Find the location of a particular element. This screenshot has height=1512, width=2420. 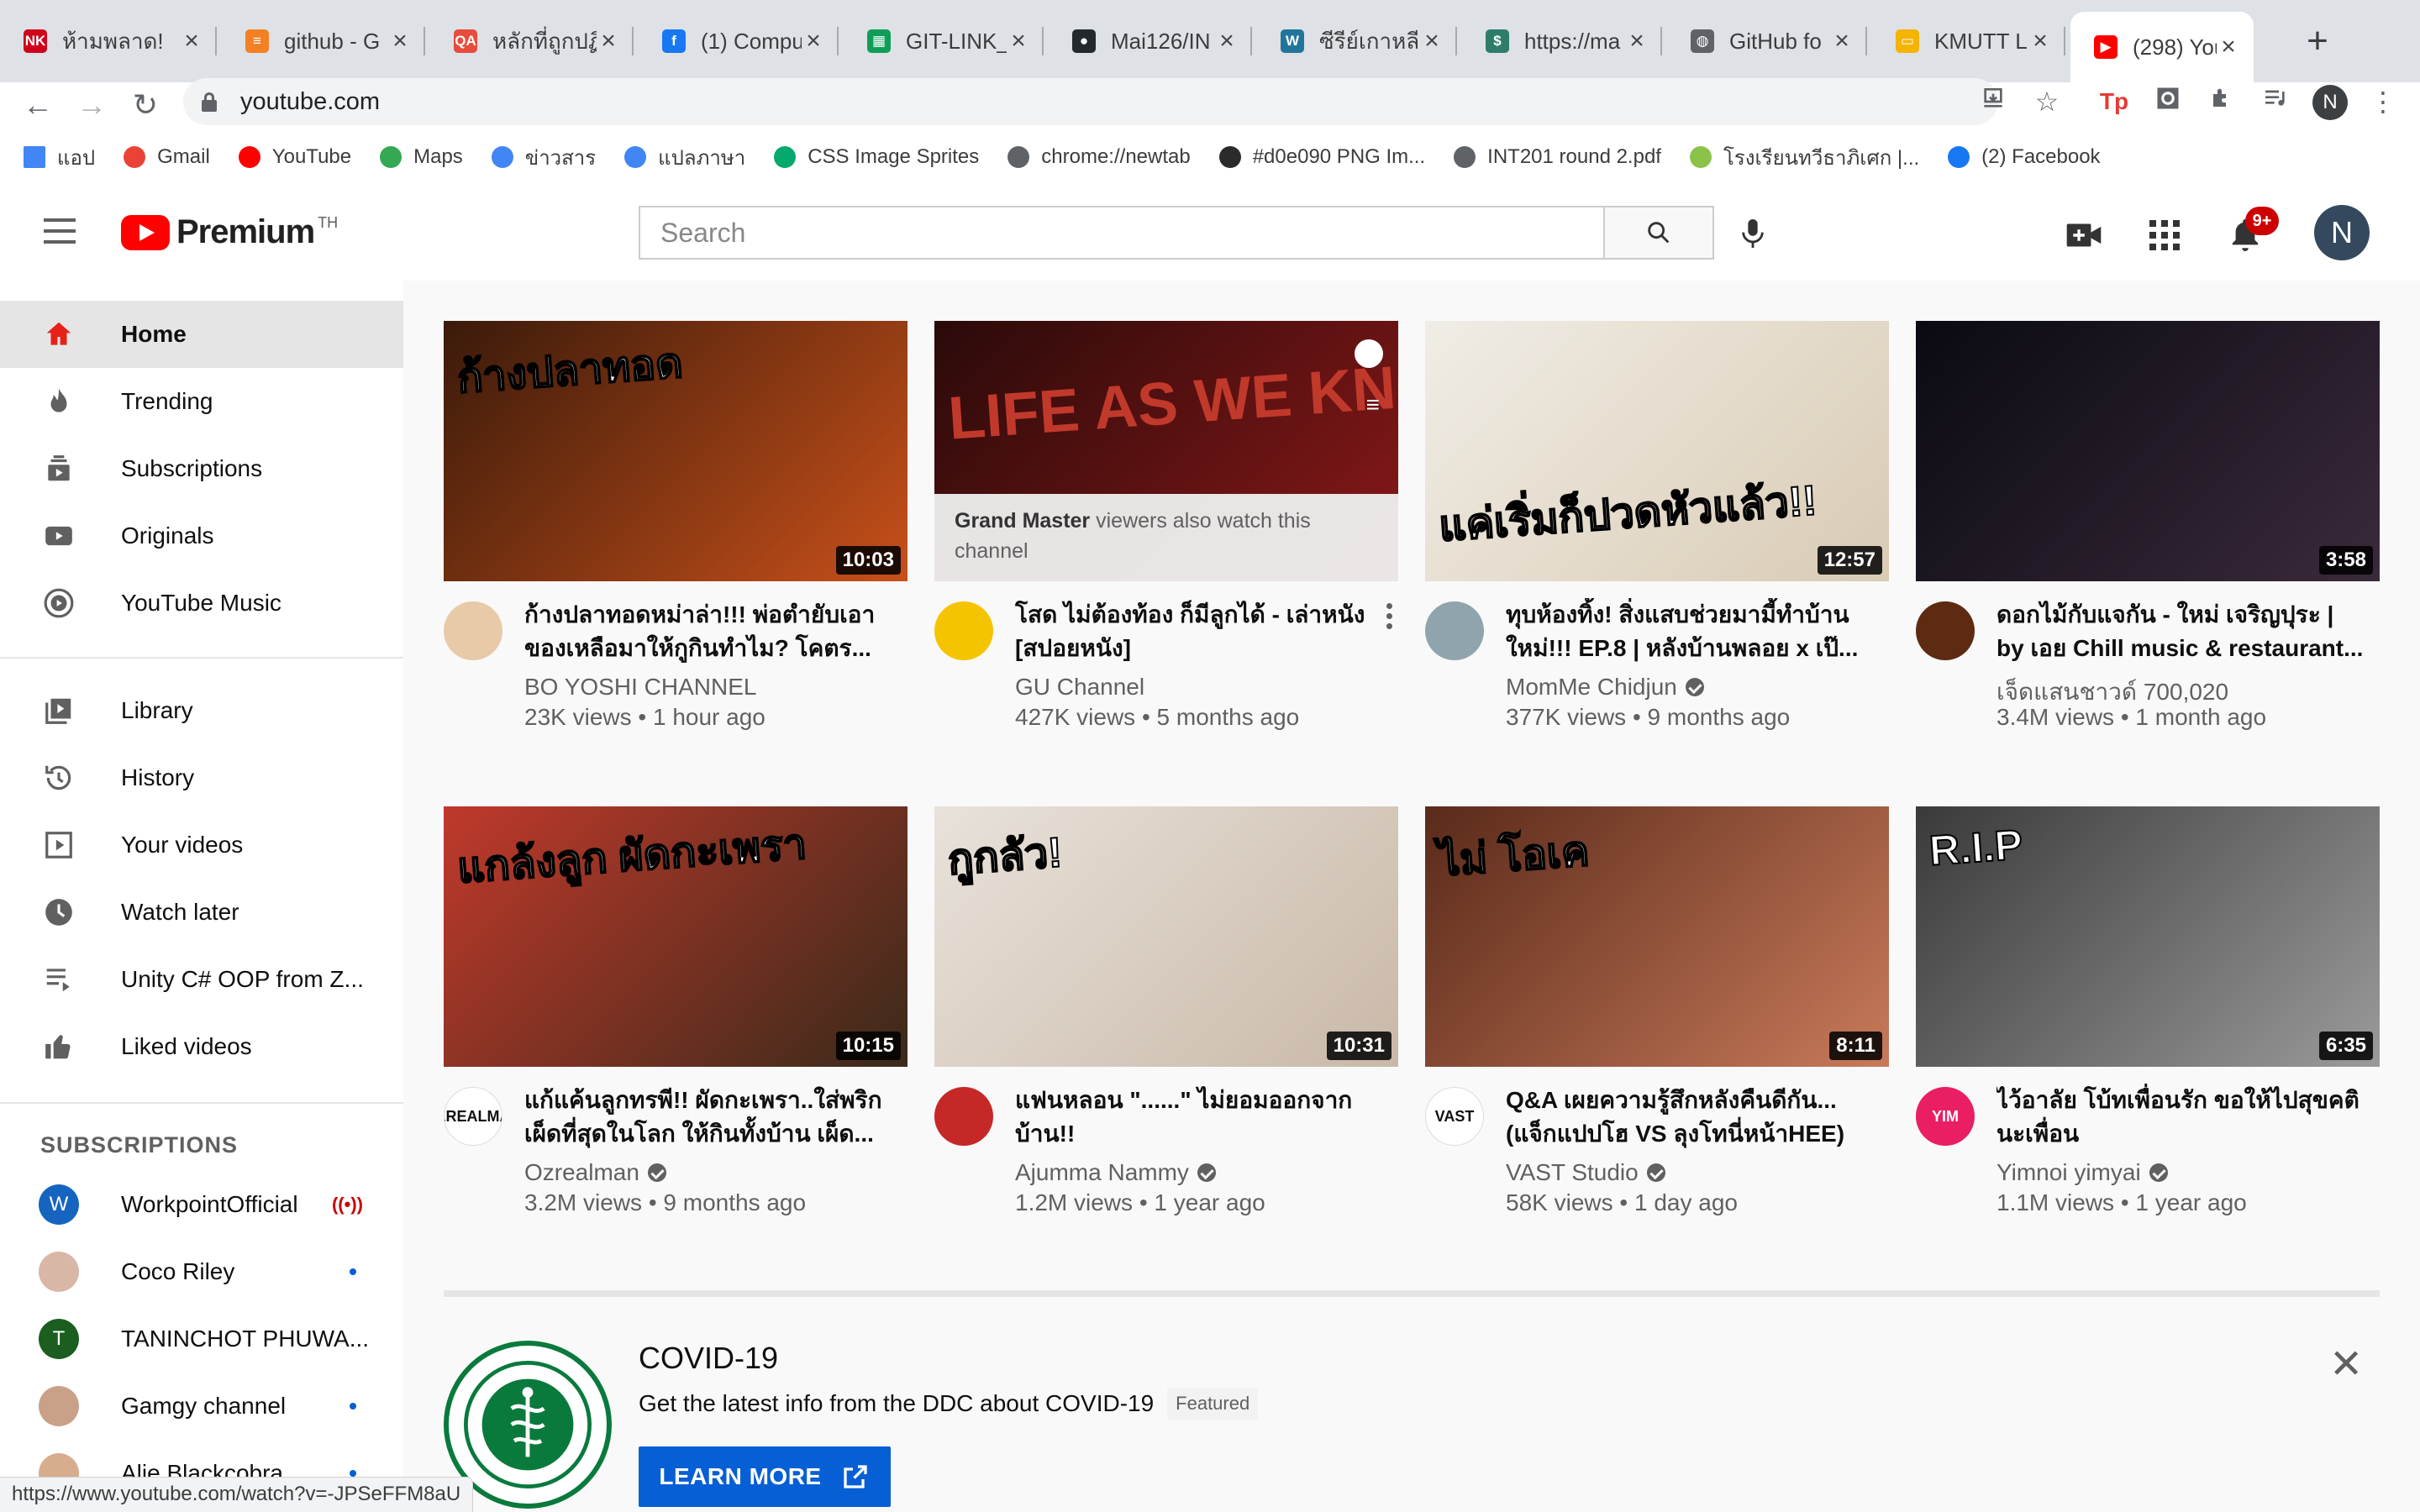

video-thumbnail: แค่เริ่มก็ปวดหัวแล้ว!! 12:57 is located at coordinates (1657, 451).